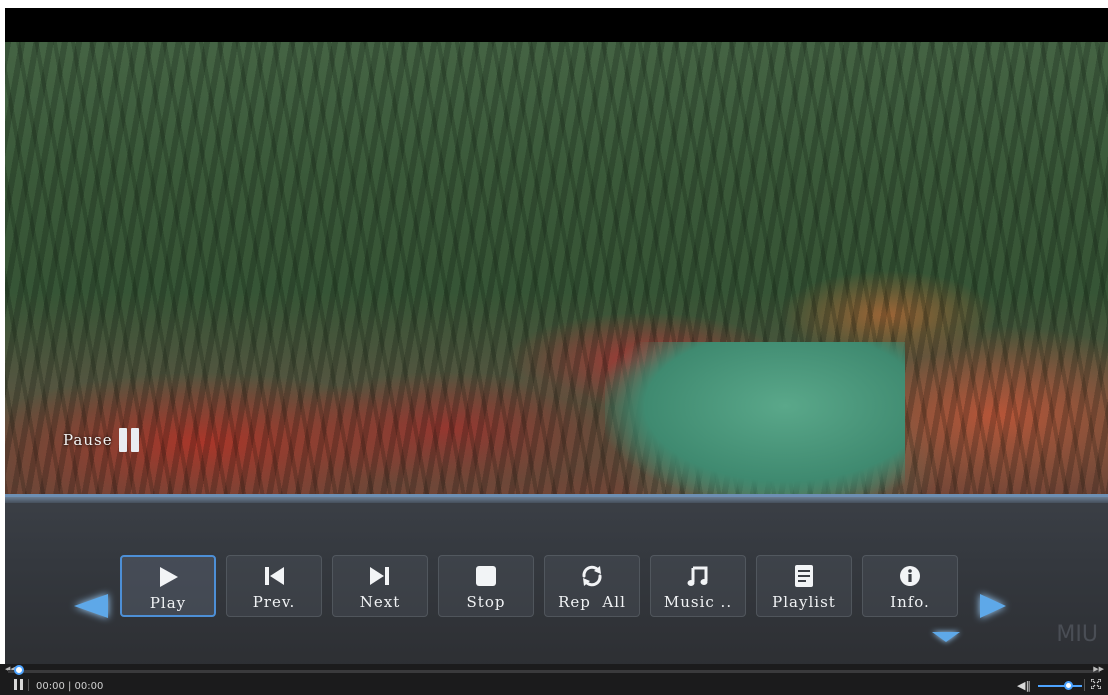 The height and width of the screenshot is (695, 1108). Describe the element at coordinates (698, 602) in the screenshot. I see `music-label: Music ..` at that location.